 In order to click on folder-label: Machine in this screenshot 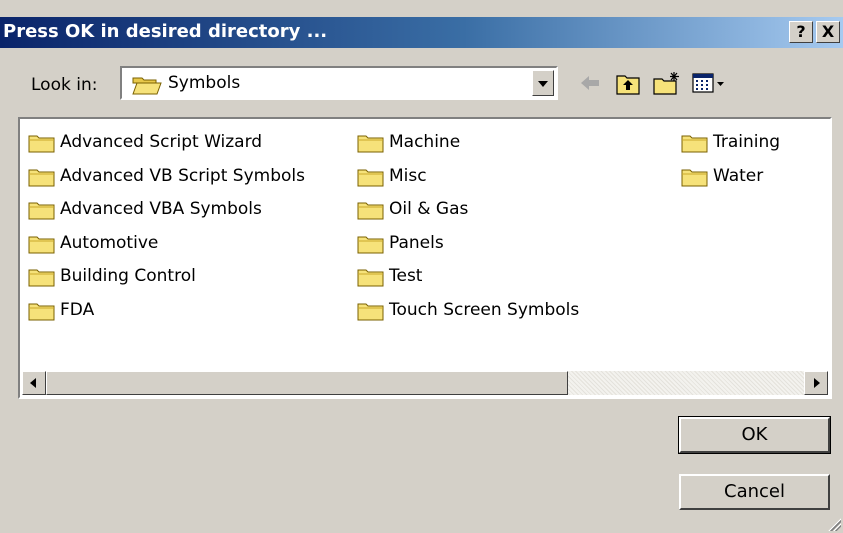, I will do `click(425, 142)`.